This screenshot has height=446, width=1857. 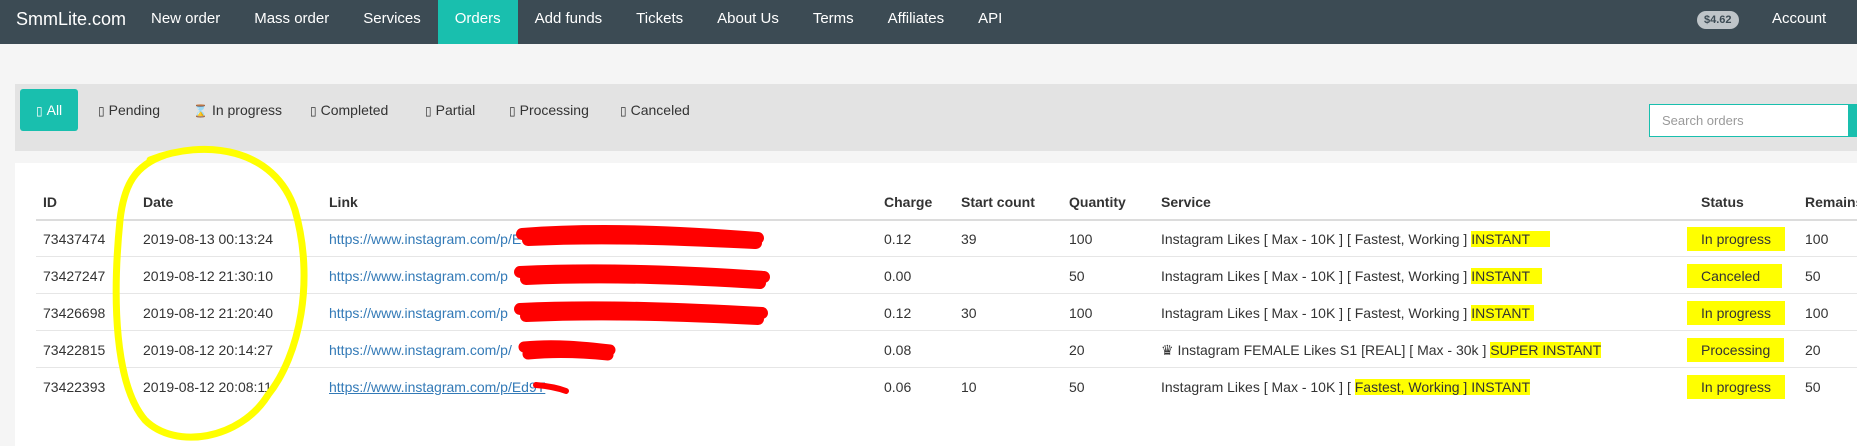 I want to click on nav-orders: Orders, so click(x=477, y=22).